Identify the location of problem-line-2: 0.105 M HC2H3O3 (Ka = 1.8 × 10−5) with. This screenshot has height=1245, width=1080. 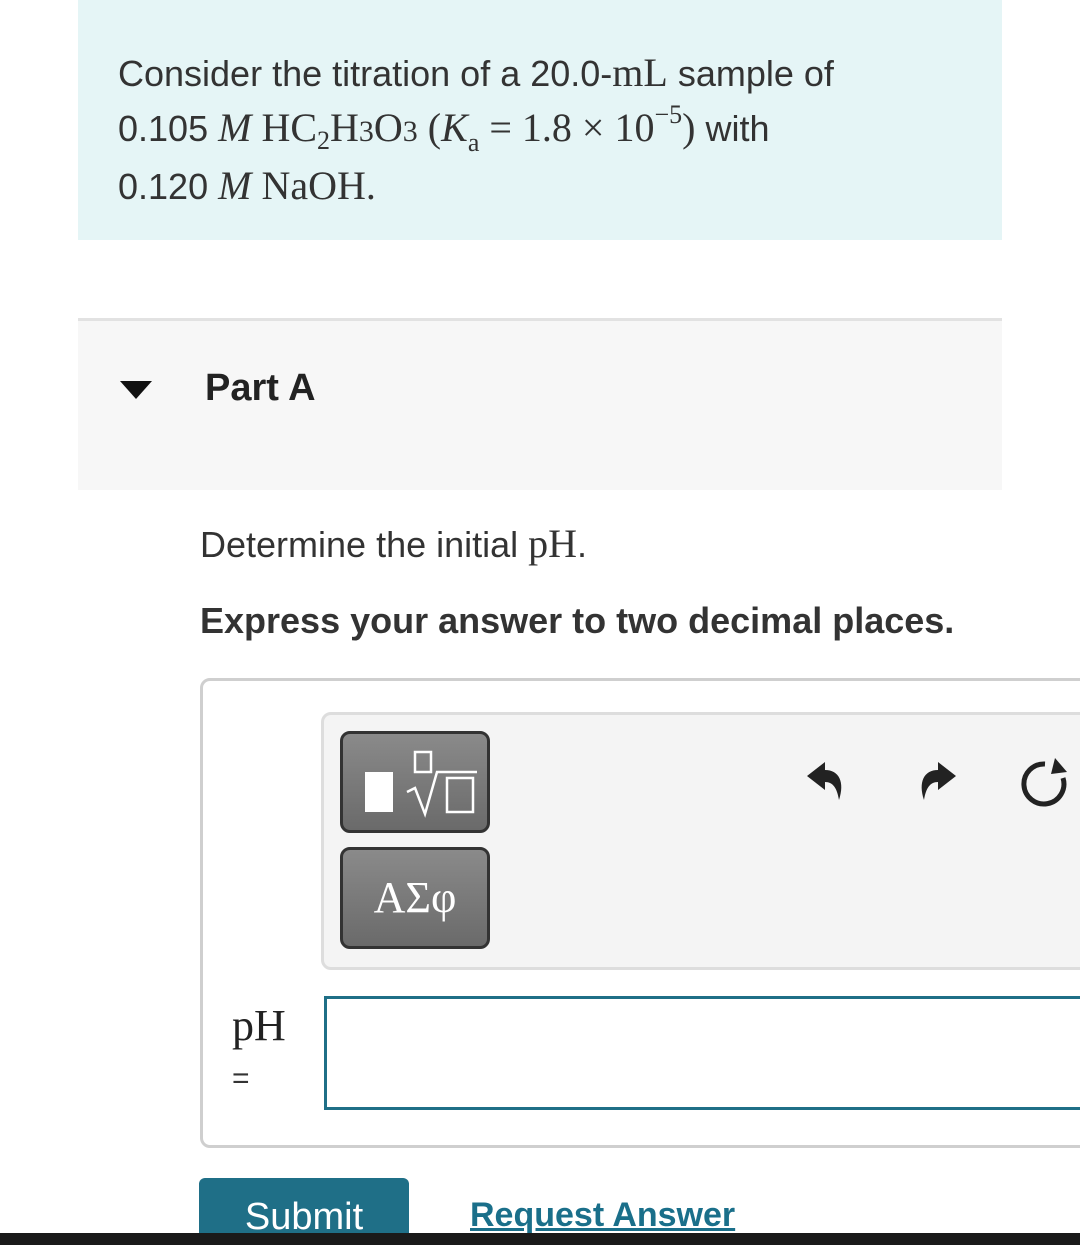
(548, 130).